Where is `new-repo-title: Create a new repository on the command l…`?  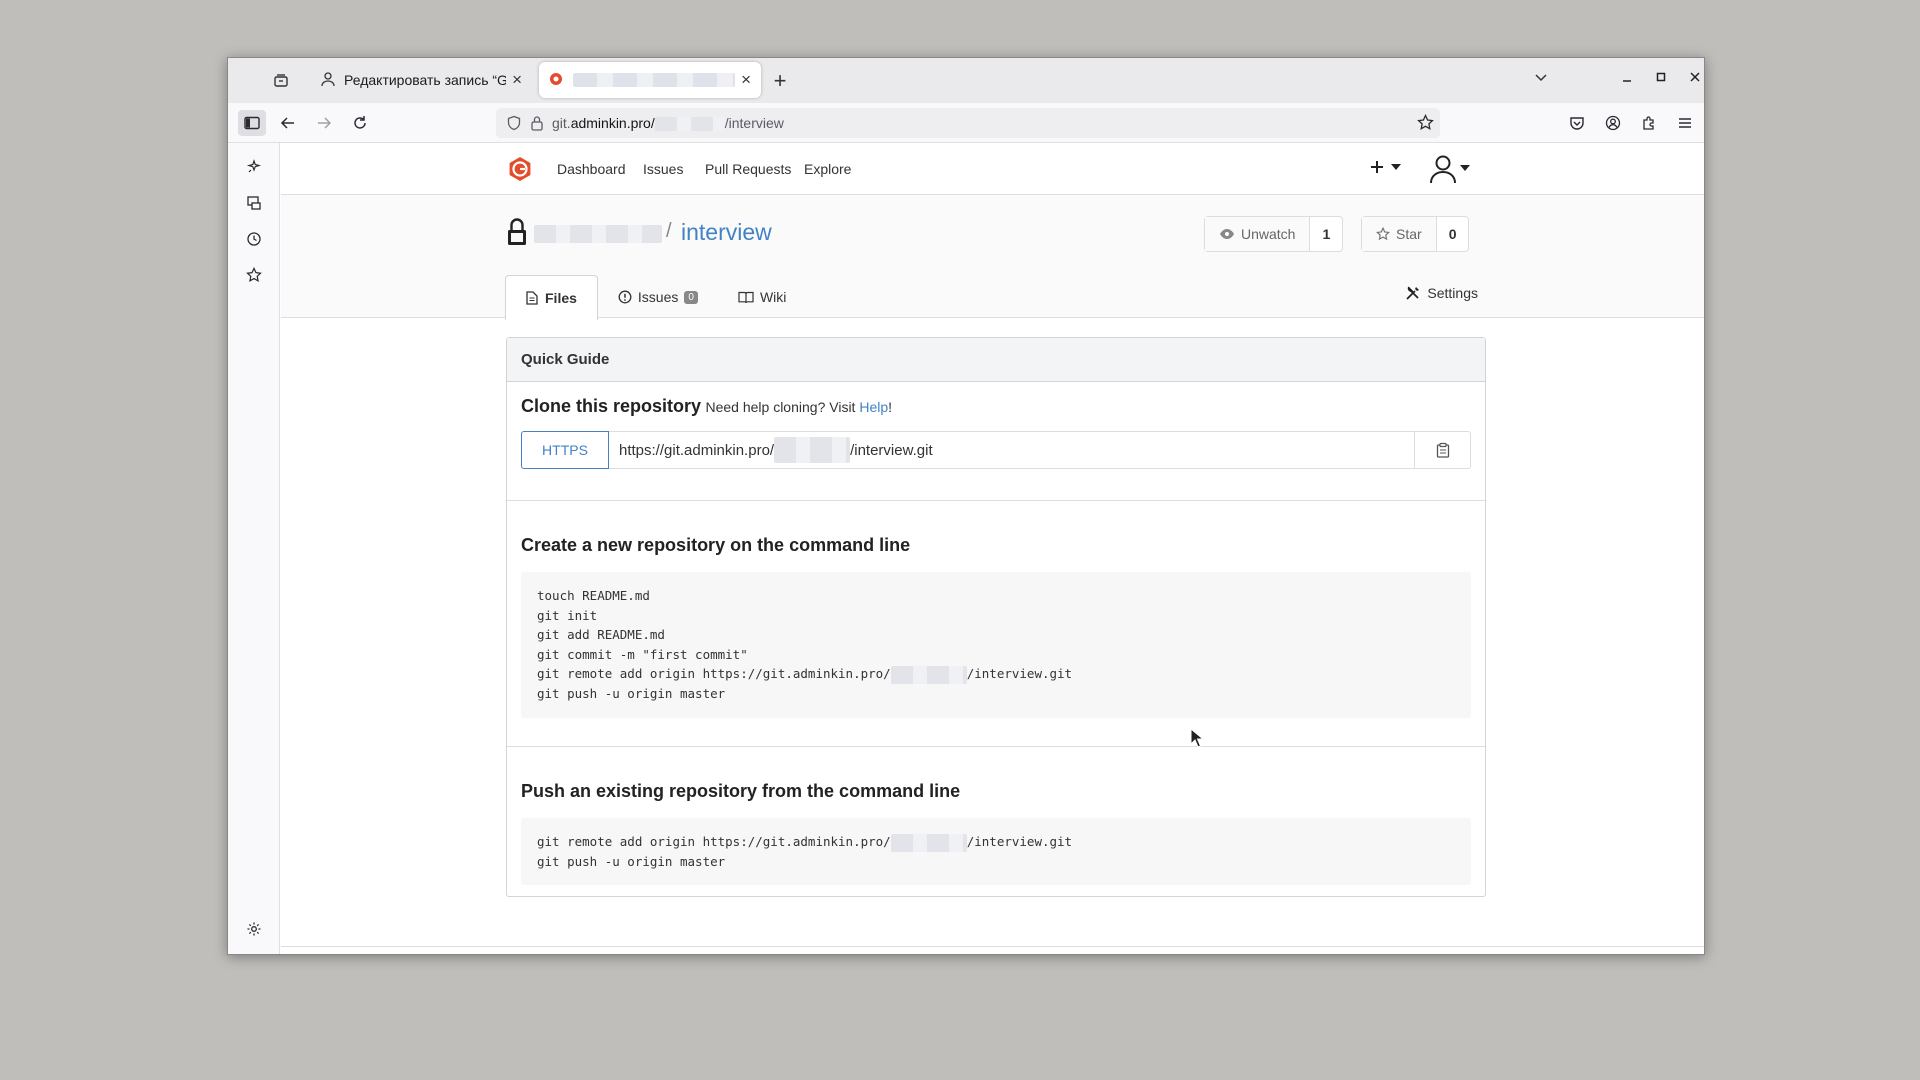
new-repo-title: Create a new repository on the command l… is located at coordinates (716, 545).